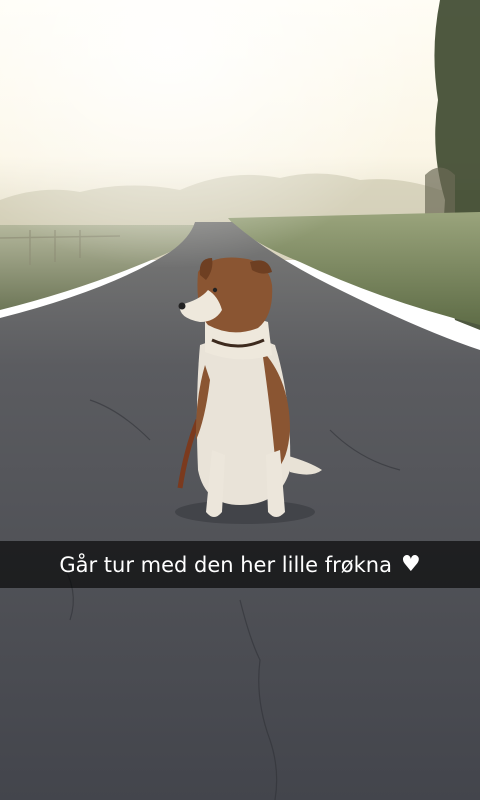 Image resolution: width=480 pixels, height=800 pixels. I want to click on caption-bar: Går tur med den her lille frøkna ♥, so click(240, 564).